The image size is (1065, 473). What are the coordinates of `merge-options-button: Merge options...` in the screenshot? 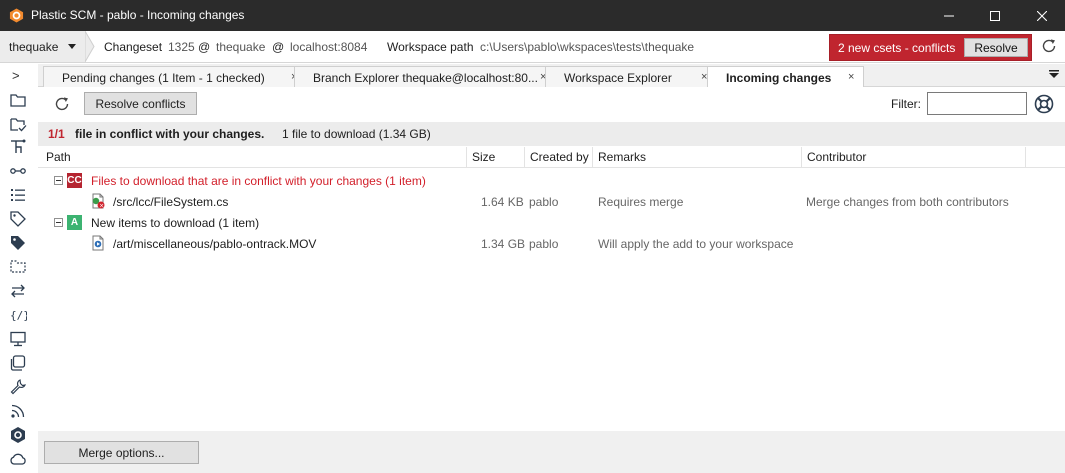 It's located at (121, 452).